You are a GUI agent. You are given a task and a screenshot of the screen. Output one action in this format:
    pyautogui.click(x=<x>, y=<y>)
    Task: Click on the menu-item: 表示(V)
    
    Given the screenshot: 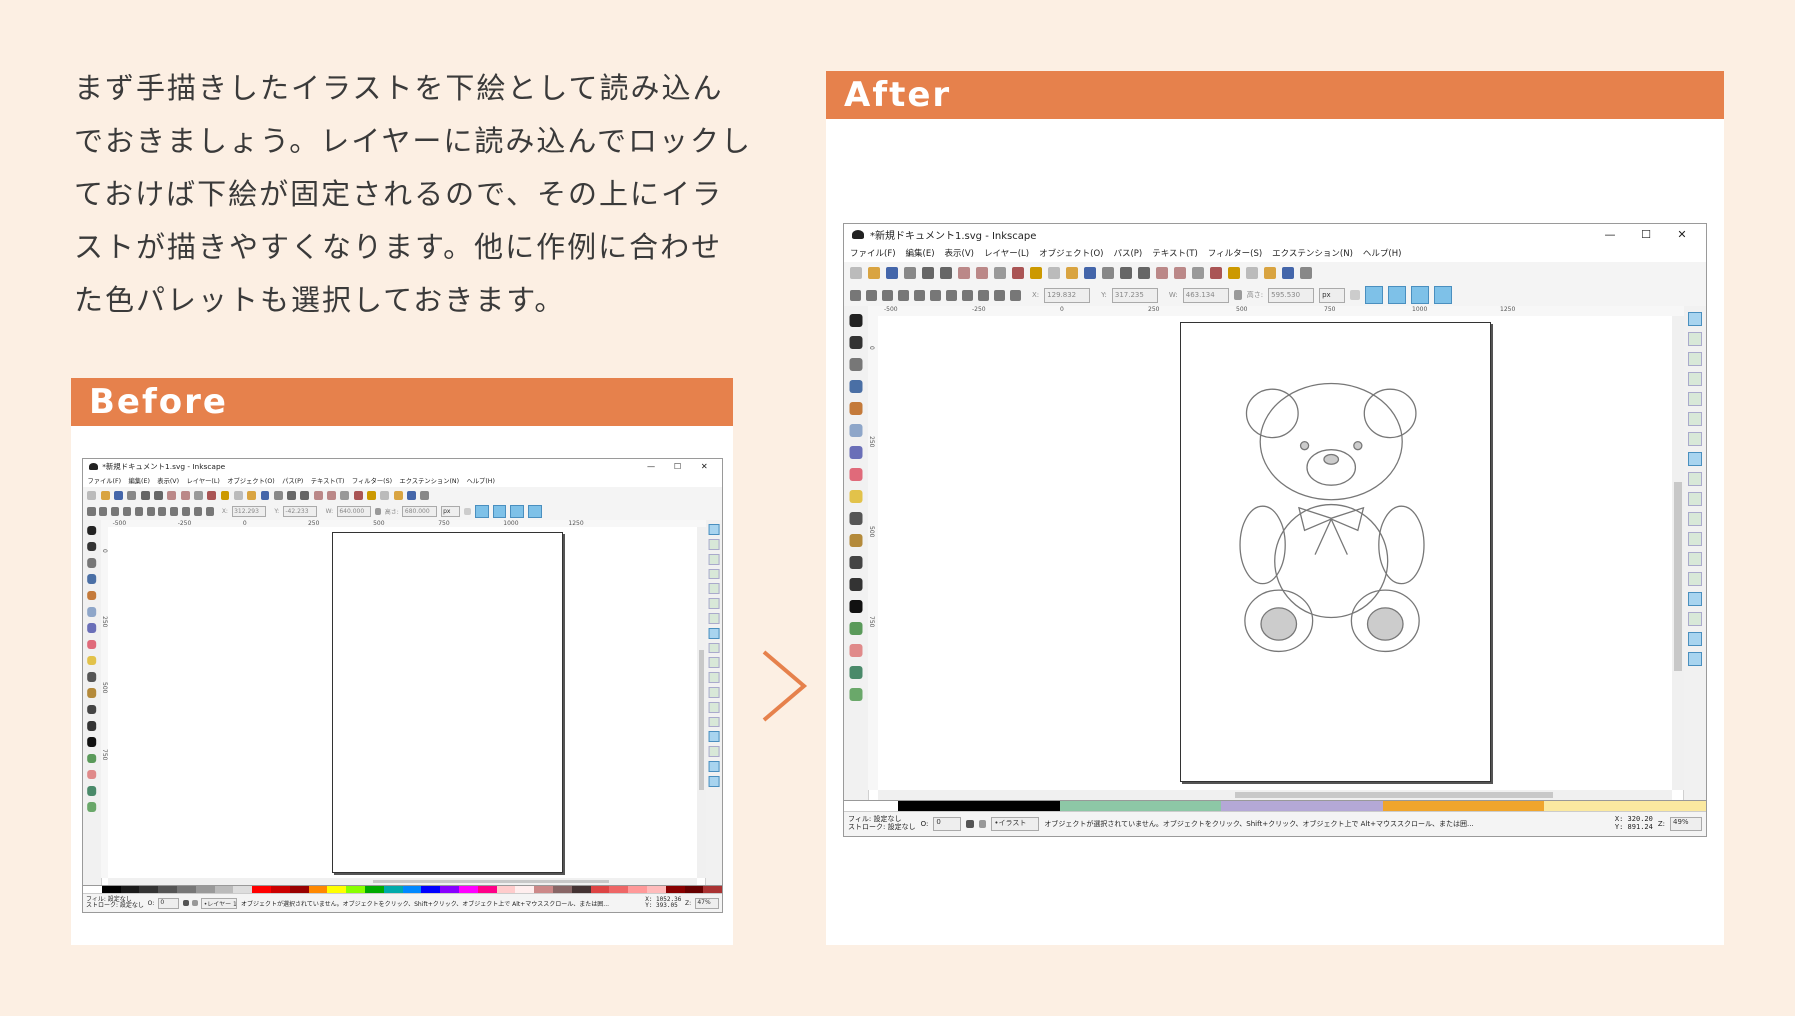 What is the action you would take?
    pyautogui.click(x=959, y=253)
    